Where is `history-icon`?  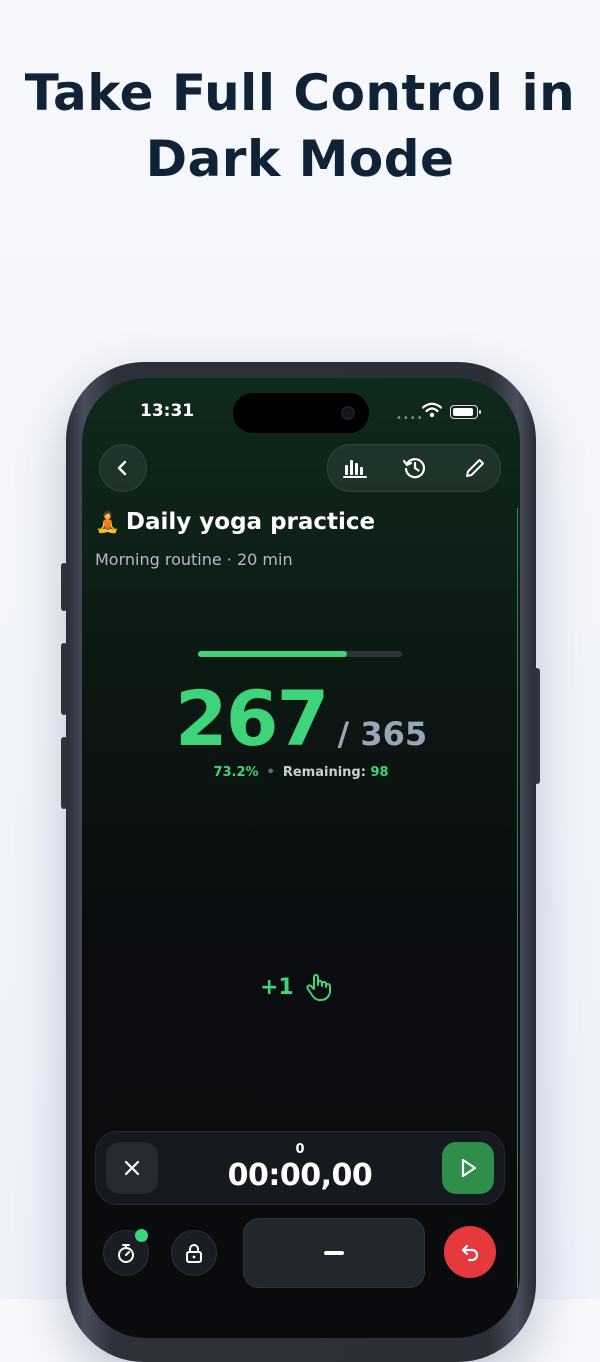
history-icon is located at coordinates (414, 468).